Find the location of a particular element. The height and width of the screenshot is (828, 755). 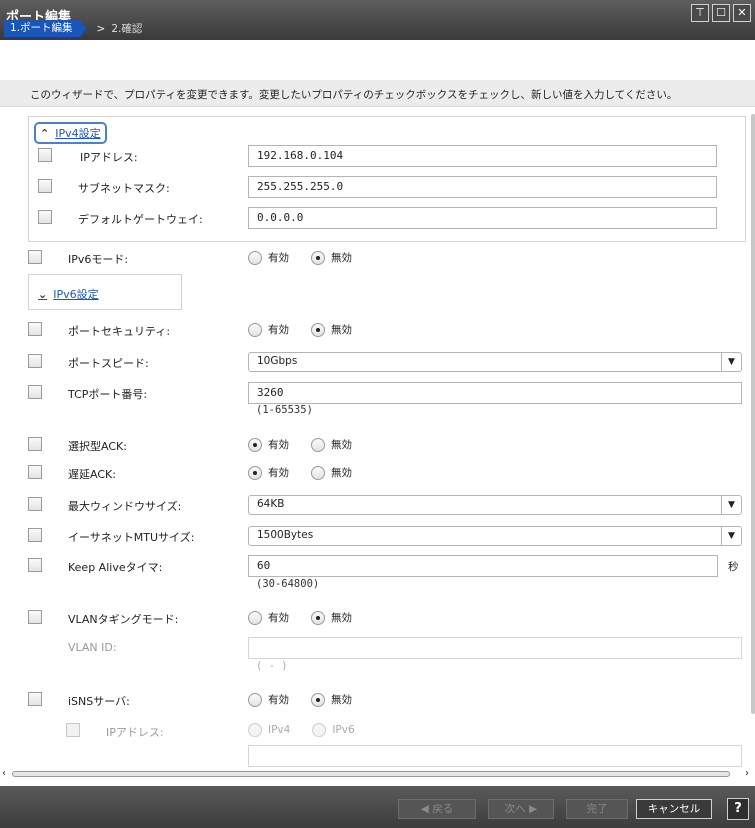

scroll-right-icon: › is located at coordinates (747, 773).